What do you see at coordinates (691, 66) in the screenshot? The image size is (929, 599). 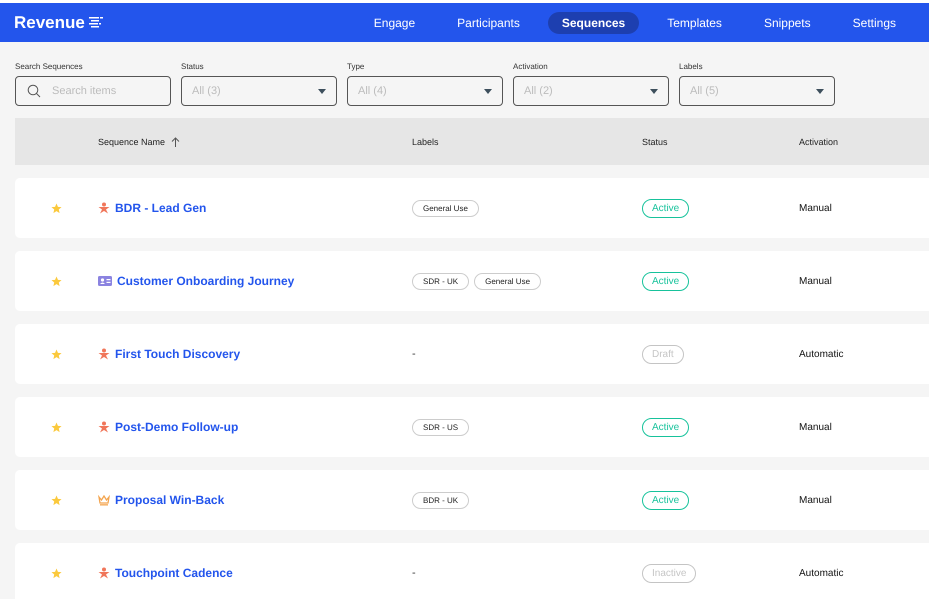 I see `field-label: Labels` at bounding box center [691, 66].